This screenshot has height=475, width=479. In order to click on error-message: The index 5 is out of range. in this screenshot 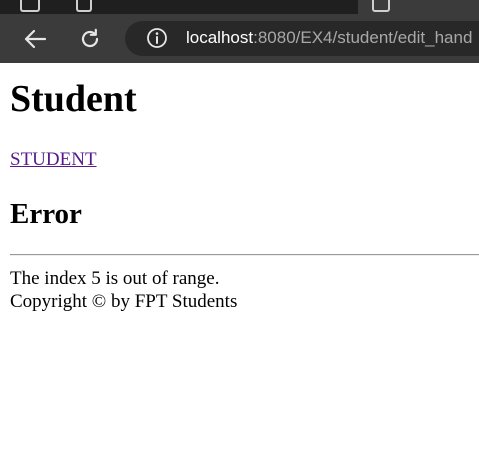, I will do `click(115, 278)`.